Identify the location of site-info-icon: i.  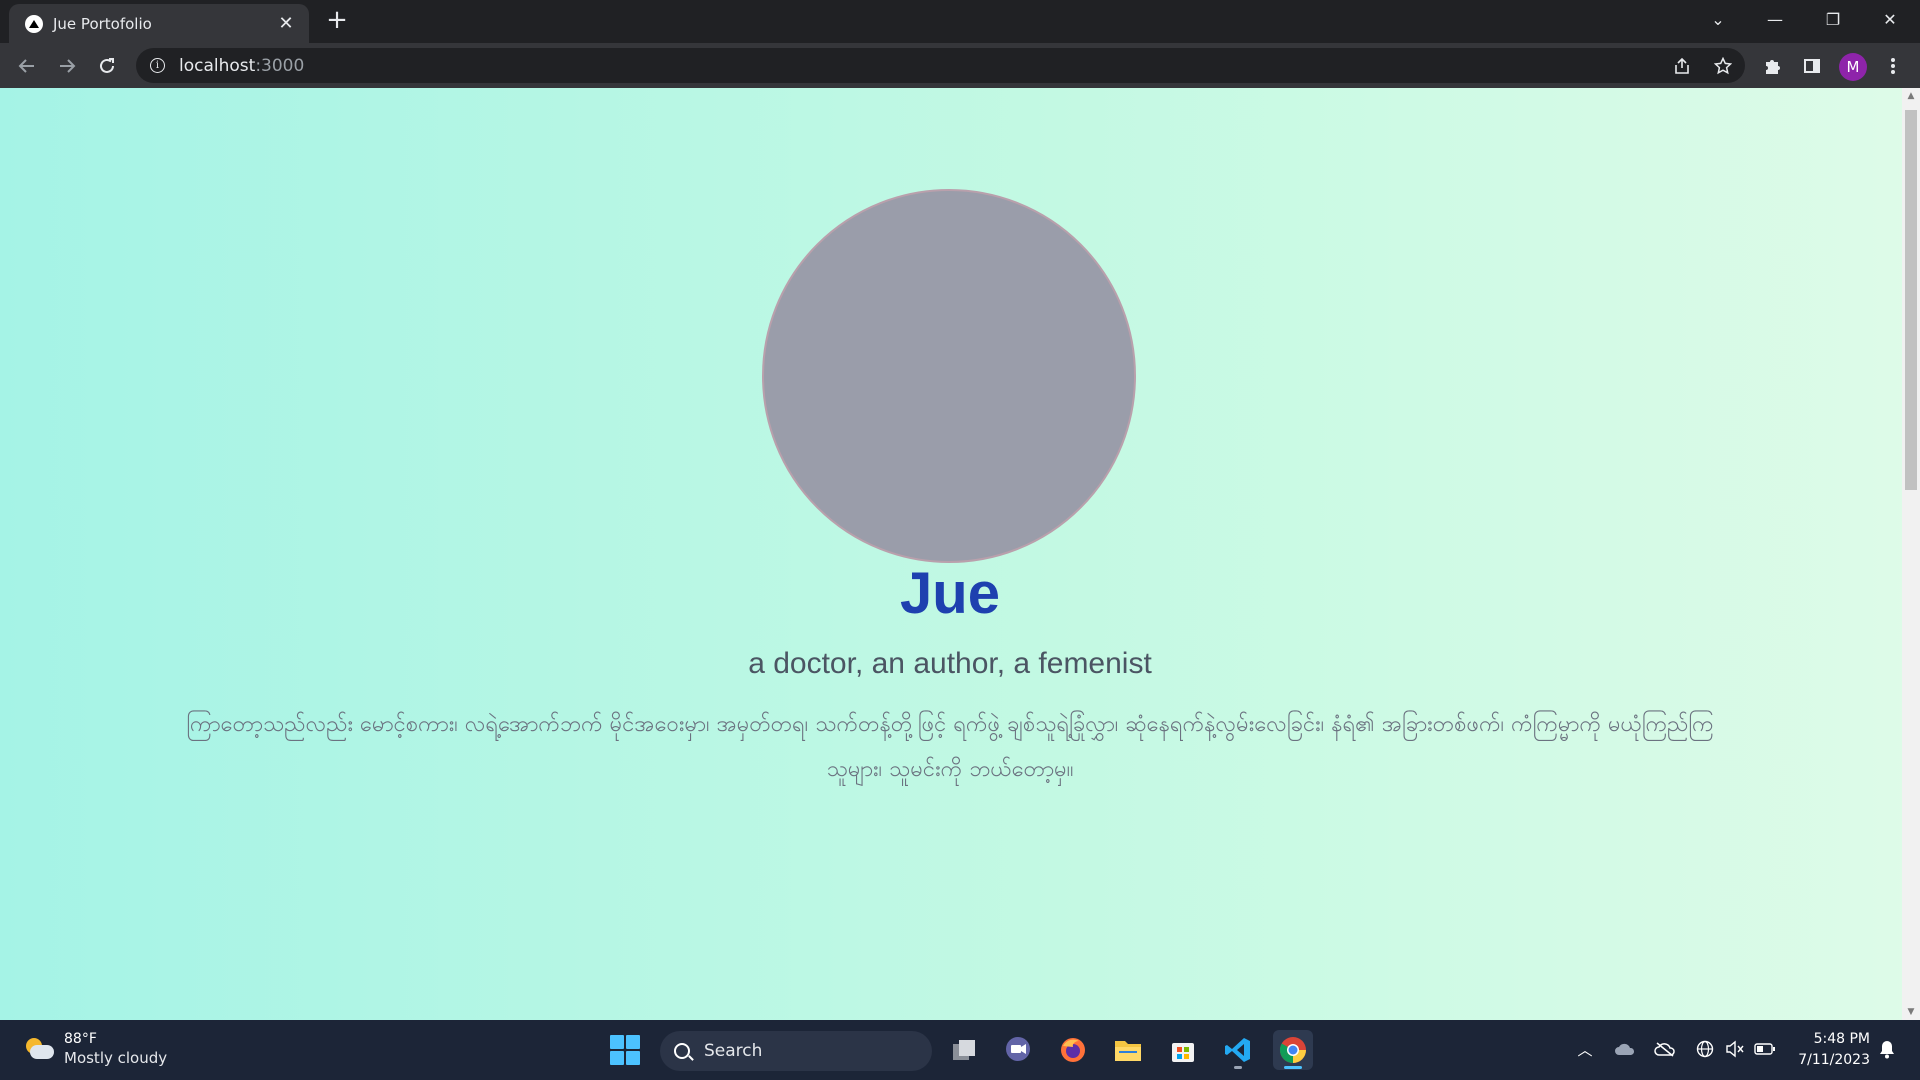
(157, 65).